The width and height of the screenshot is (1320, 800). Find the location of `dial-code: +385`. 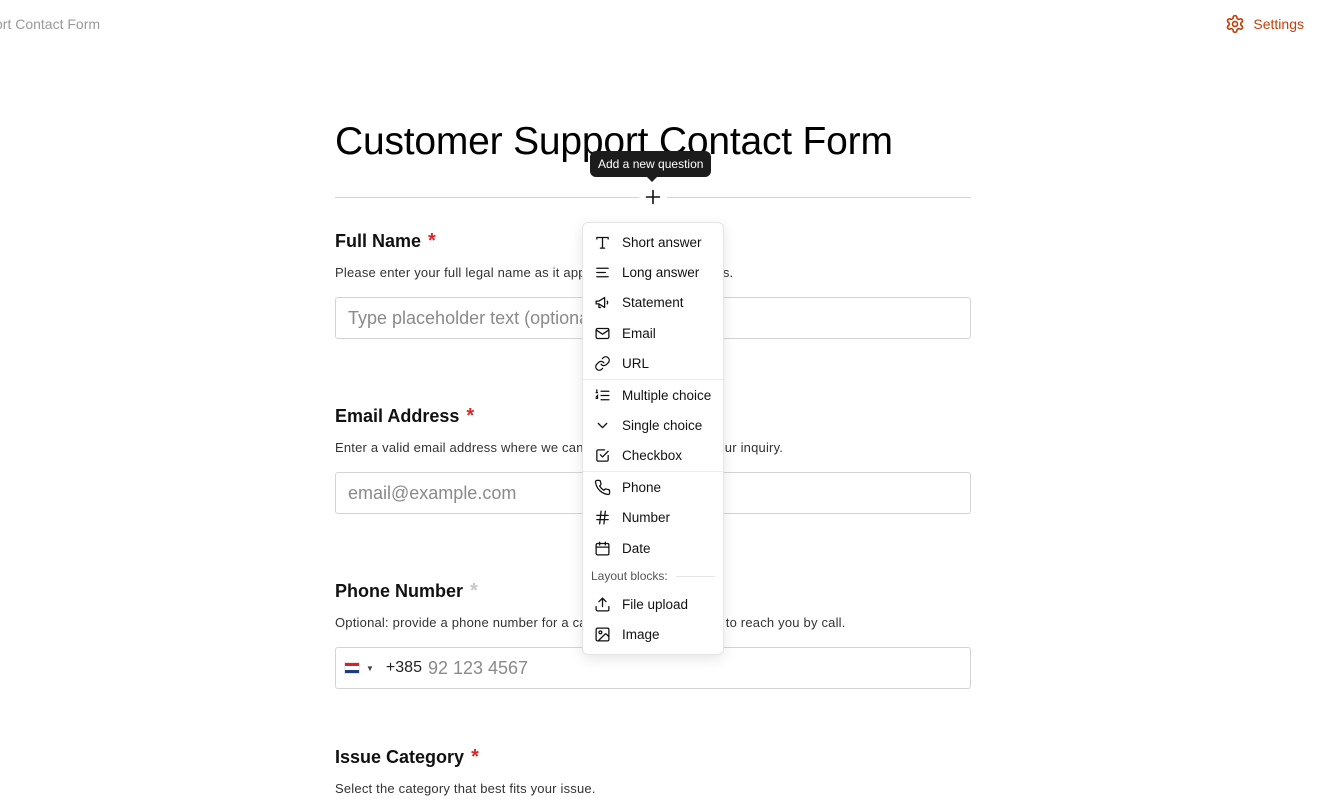

dial-code: +385 is located at coordinates (403, 667).